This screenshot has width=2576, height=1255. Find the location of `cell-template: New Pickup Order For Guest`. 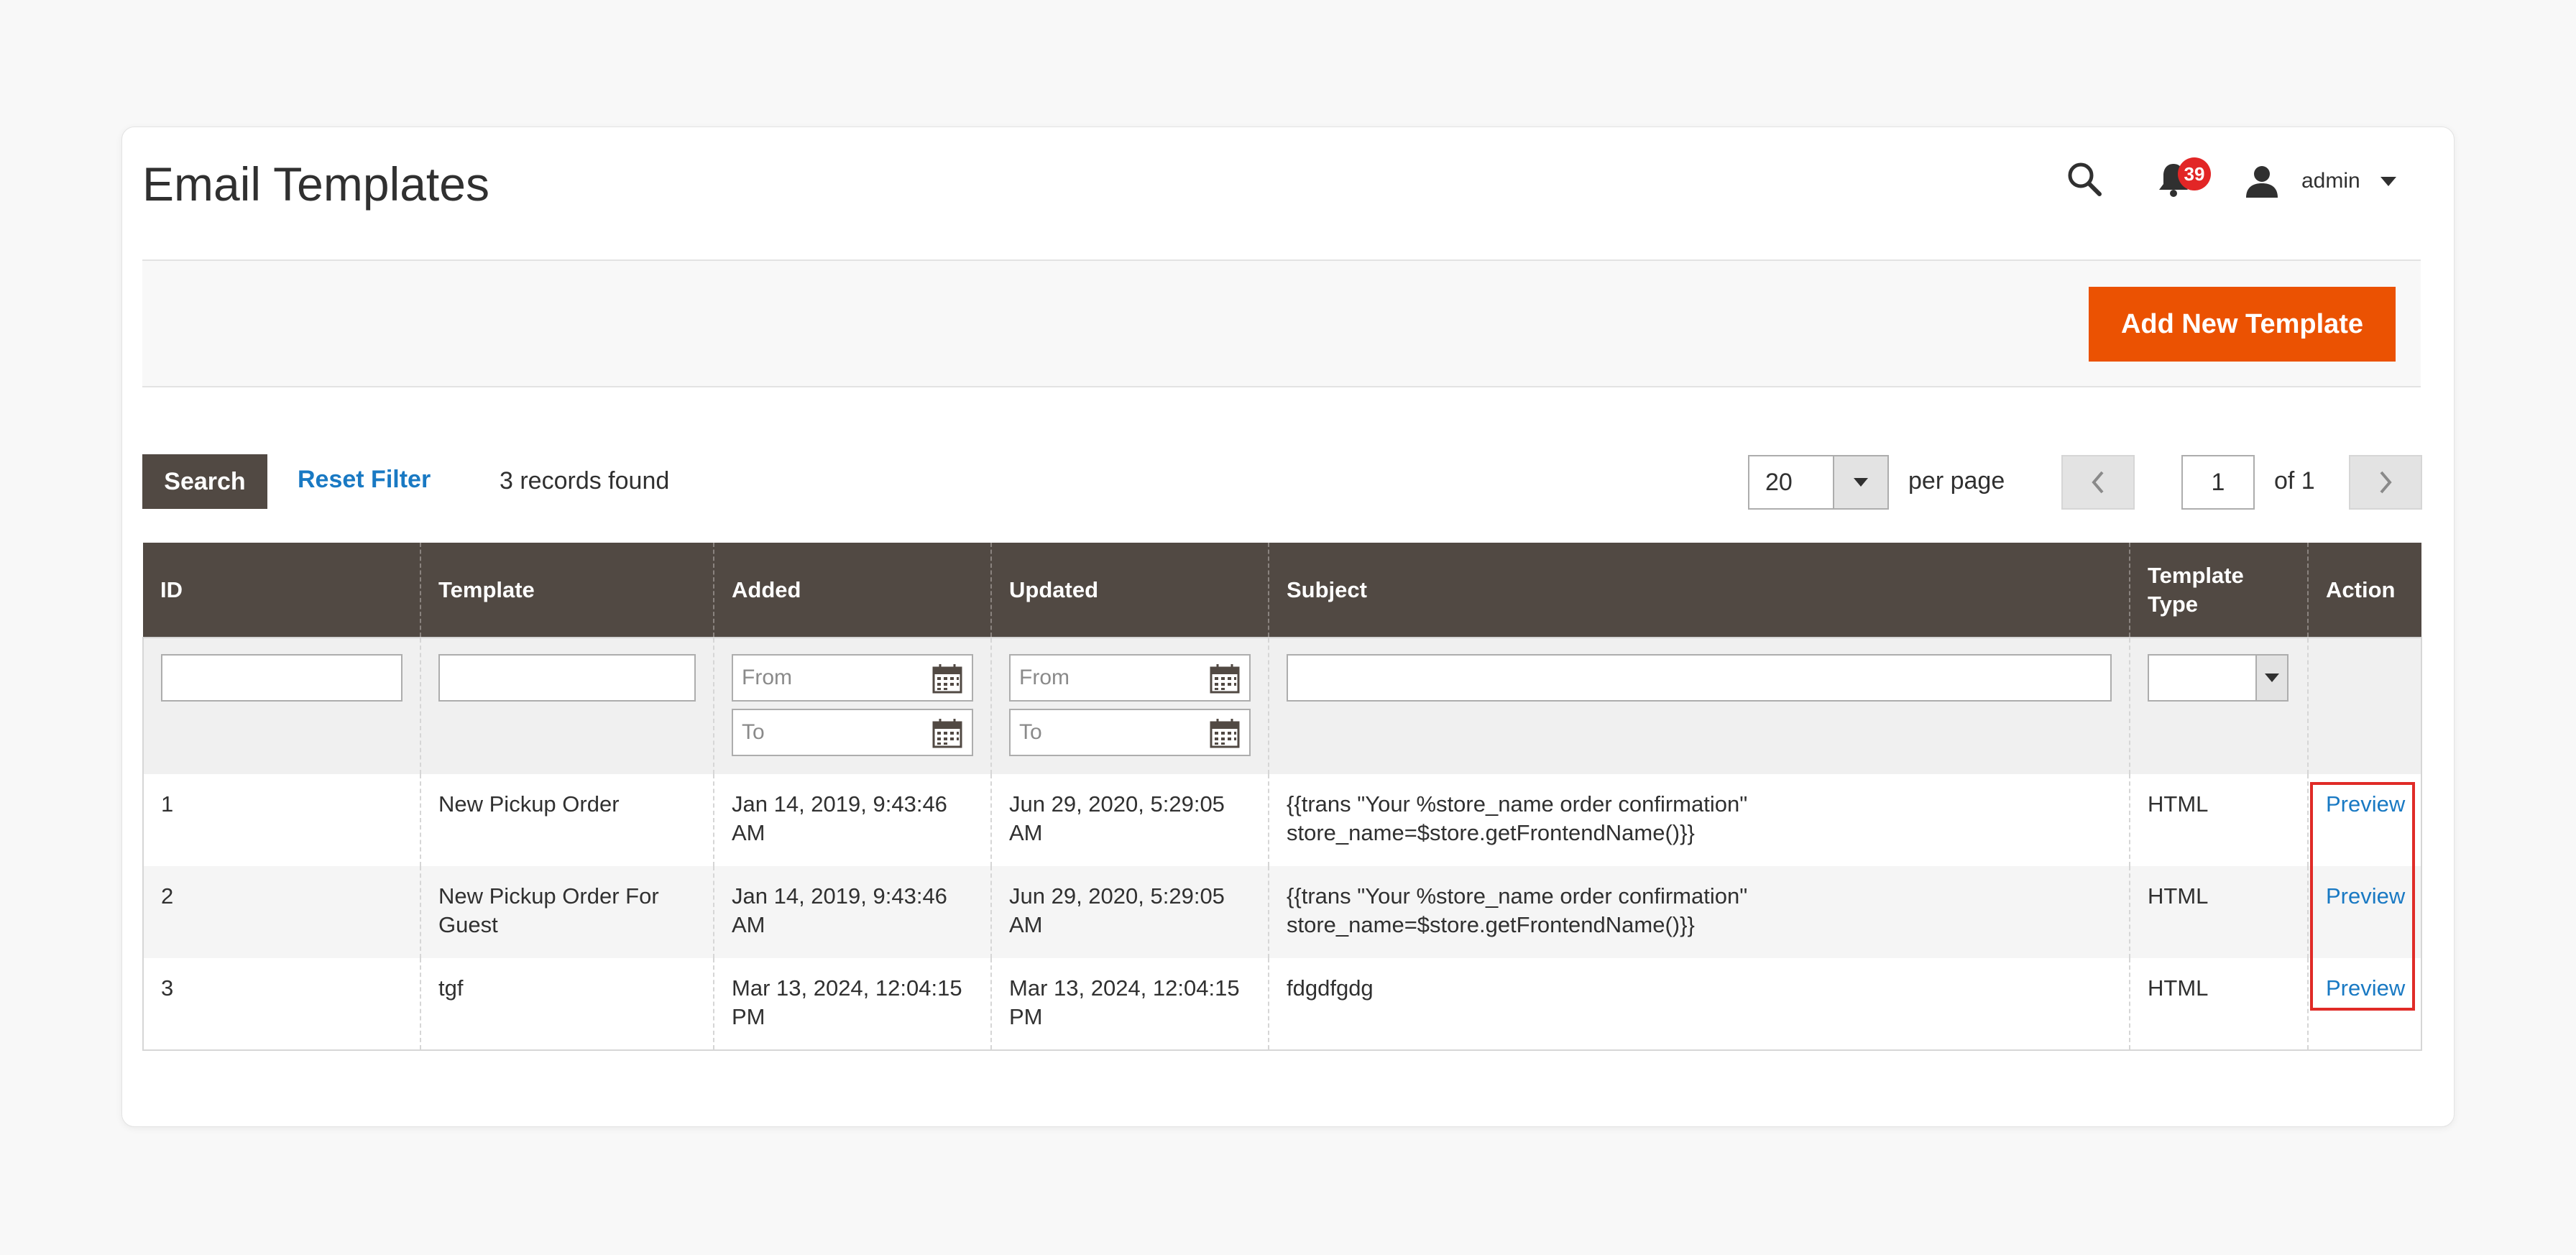

cell-template: New Pickup Order For Guest is located at coordinates (567, 912).